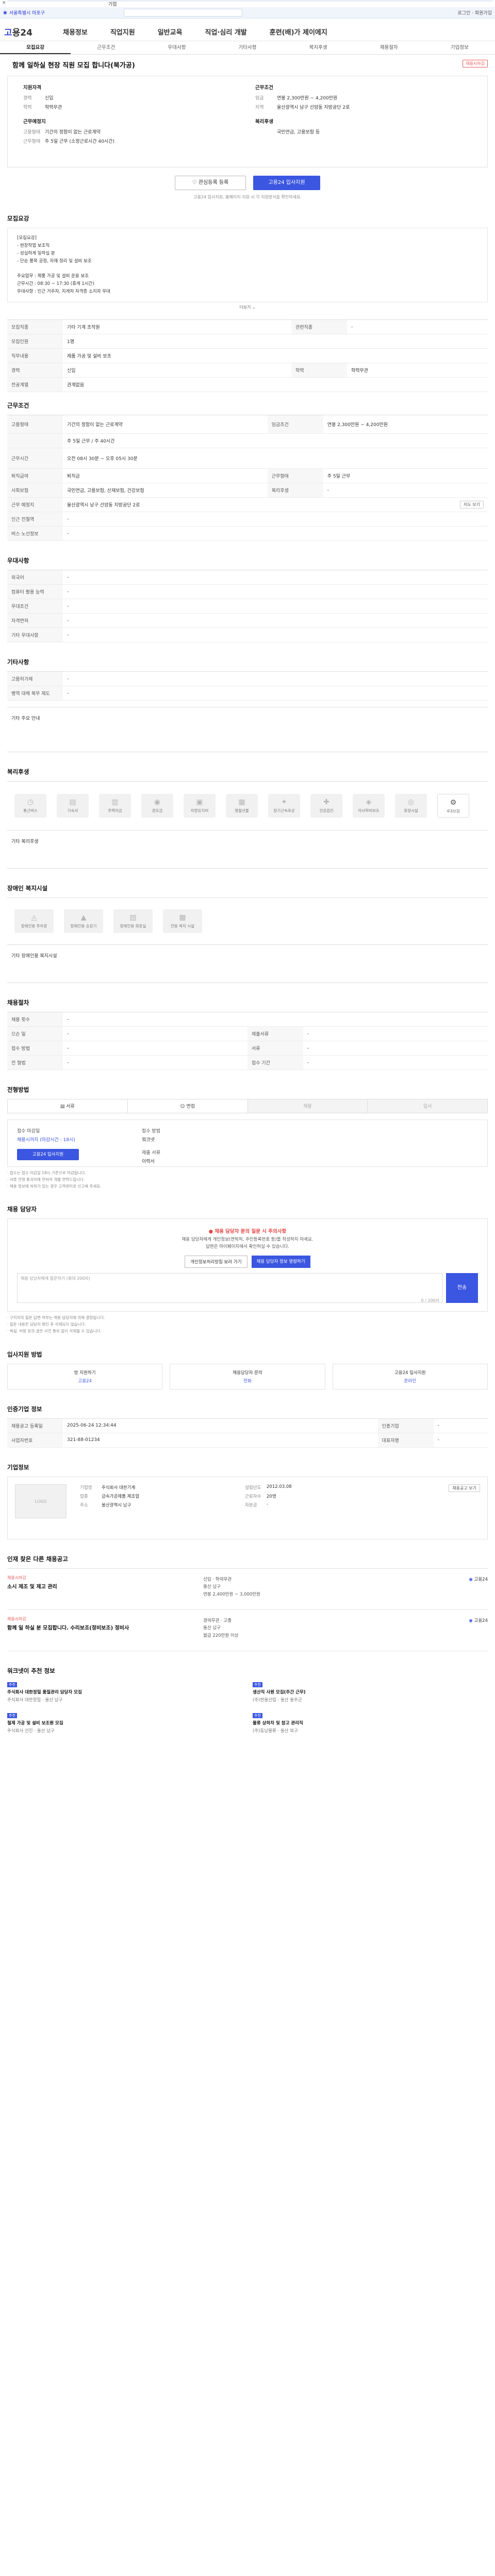  What do you see at coordinates (63, 1106) in the screenshot?
I see `document-icon: ▤` at bounding box center [63, 1106].